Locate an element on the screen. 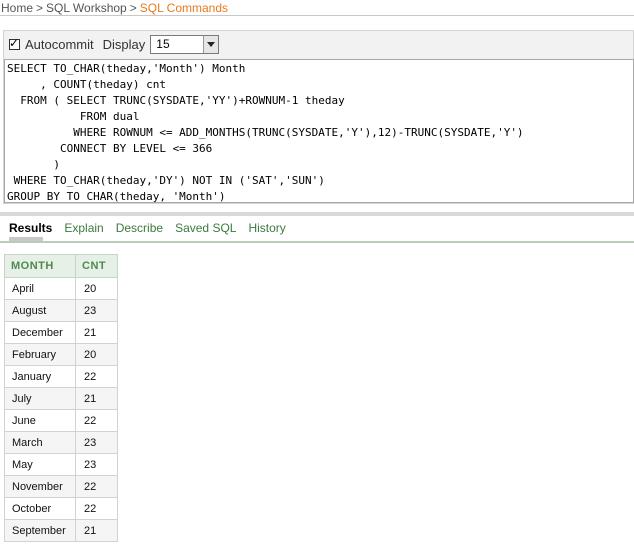 The height and width of the screenshot is (546, 634). table-row: November 22 is located at coordinates (61, 486).